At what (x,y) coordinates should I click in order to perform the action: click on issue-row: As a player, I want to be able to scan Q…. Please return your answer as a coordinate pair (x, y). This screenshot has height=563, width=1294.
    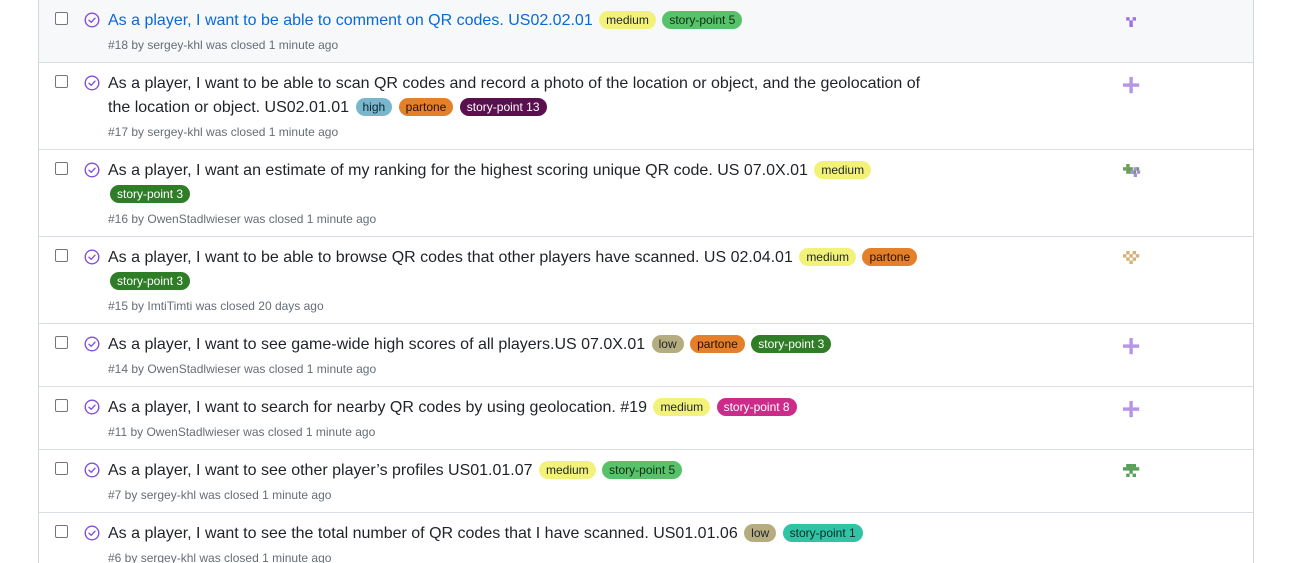
    Looking at the image, I should click on (646, 106).